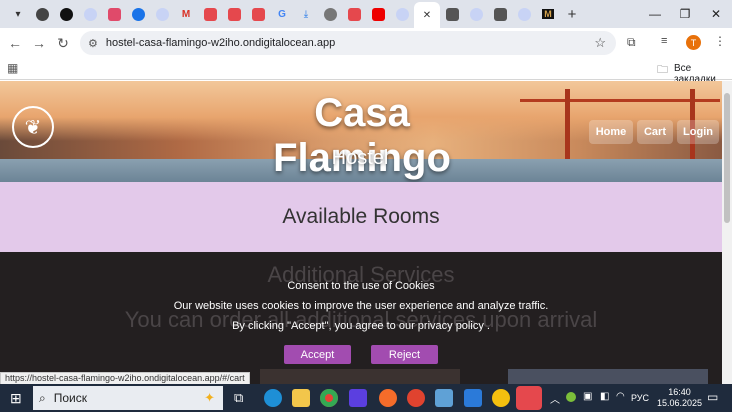 The height and width of the screenshot is (412, 732). I want to click on new-tab-button: +, so click(572, 14).